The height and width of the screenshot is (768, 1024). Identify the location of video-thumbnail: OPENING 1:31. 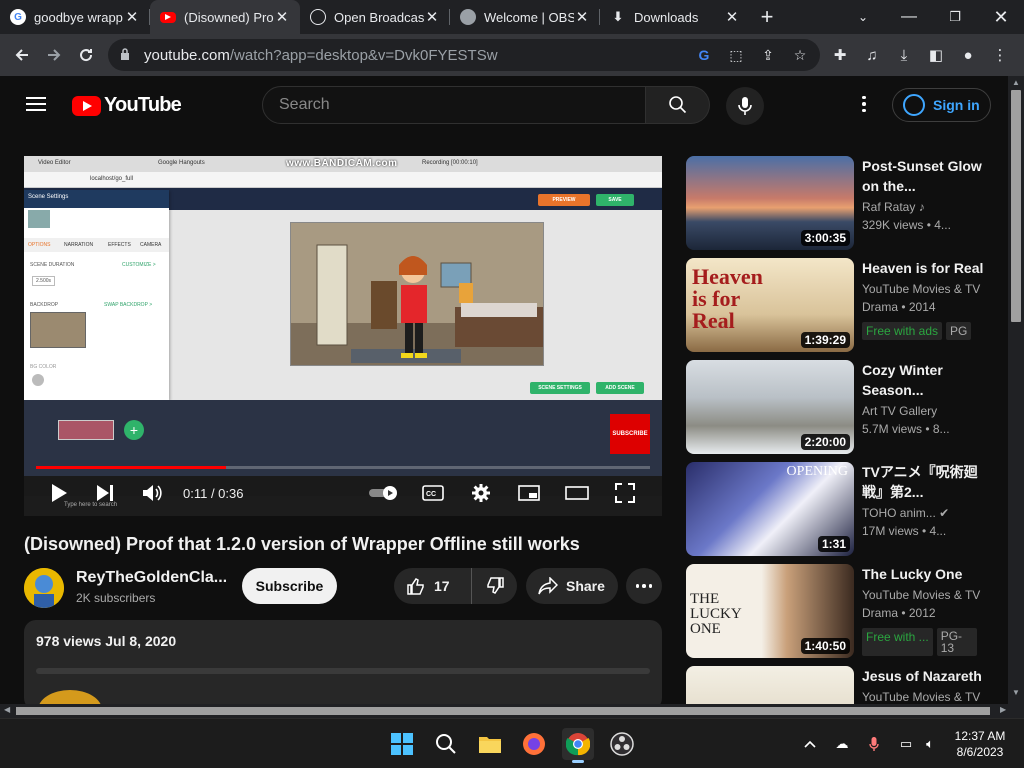
(770, 509).